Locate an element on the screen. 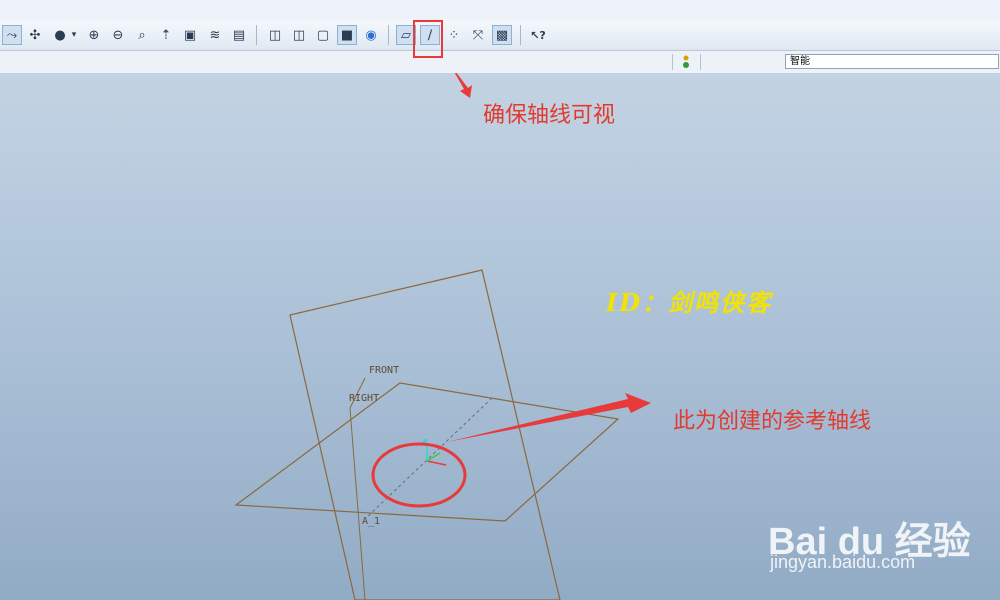 Image resolution: width=1000 pixels, height=600 pixels. axis-label: A_1 is located at coordinates (371, 521).